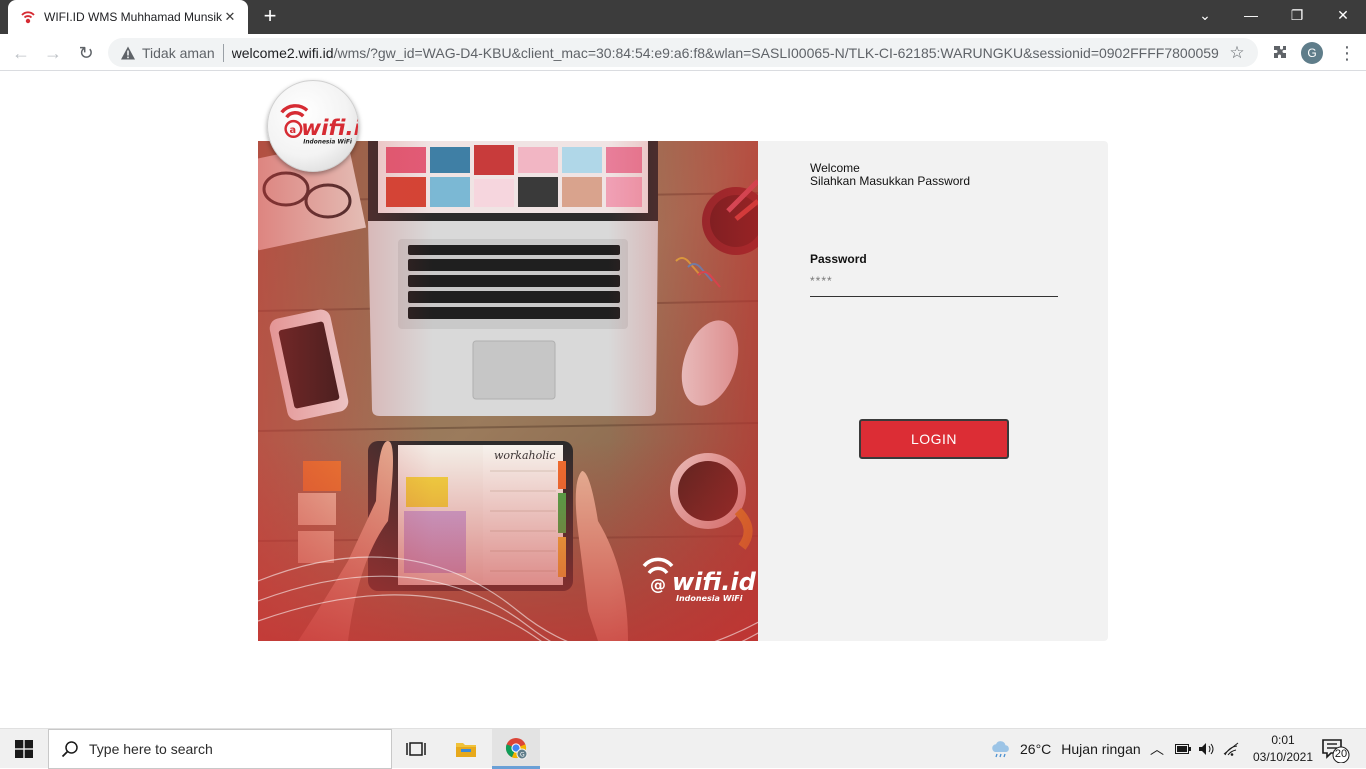 This screenshot has height=769, width=1366. What do you see at coordinates (28, 17) in the screenshot?
I see `wifi-favicon-icon` at bounding box center [28, 17].